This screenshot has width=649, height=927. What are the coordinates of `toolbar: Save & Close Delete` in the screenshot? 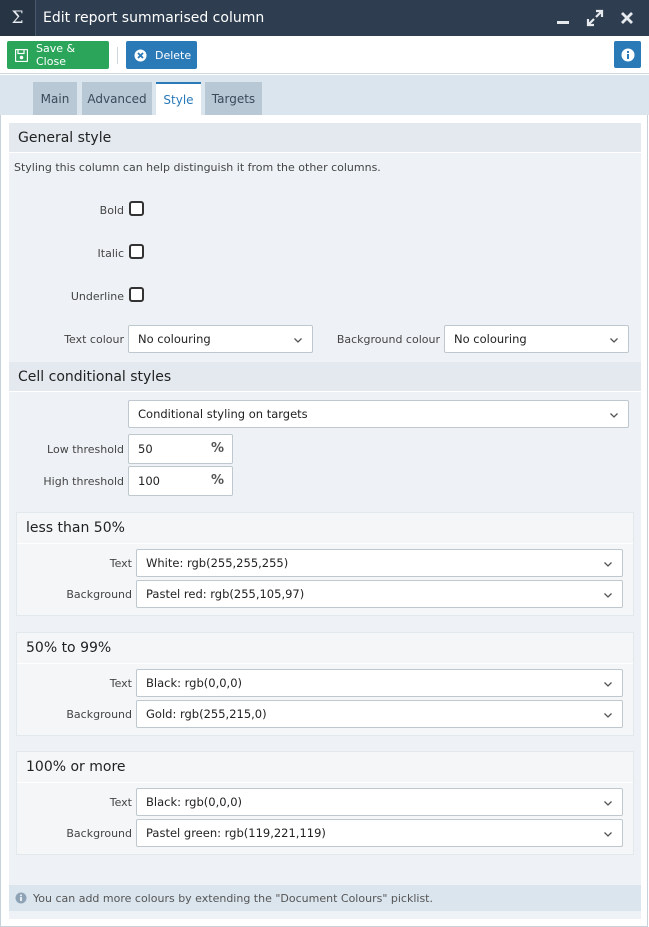 It's located at (324, 55).